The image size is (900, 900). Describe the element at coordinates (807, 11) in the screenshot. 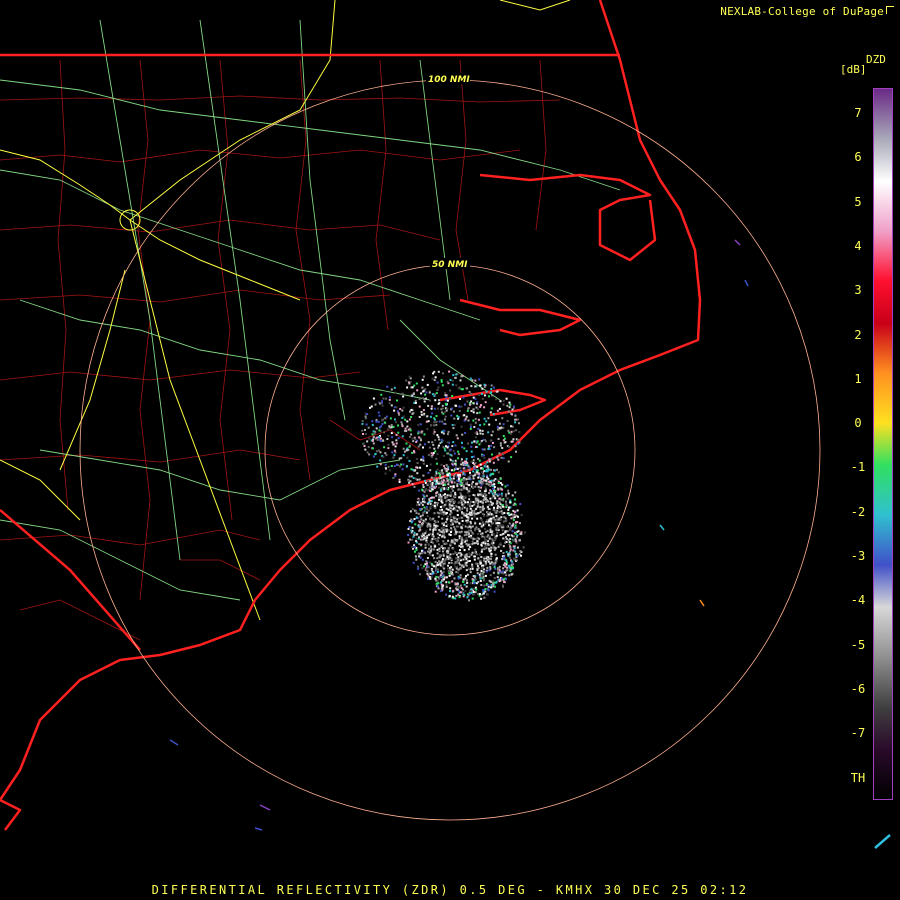

I see `credit-text: NEXLAB-College of DuPage` at that location.